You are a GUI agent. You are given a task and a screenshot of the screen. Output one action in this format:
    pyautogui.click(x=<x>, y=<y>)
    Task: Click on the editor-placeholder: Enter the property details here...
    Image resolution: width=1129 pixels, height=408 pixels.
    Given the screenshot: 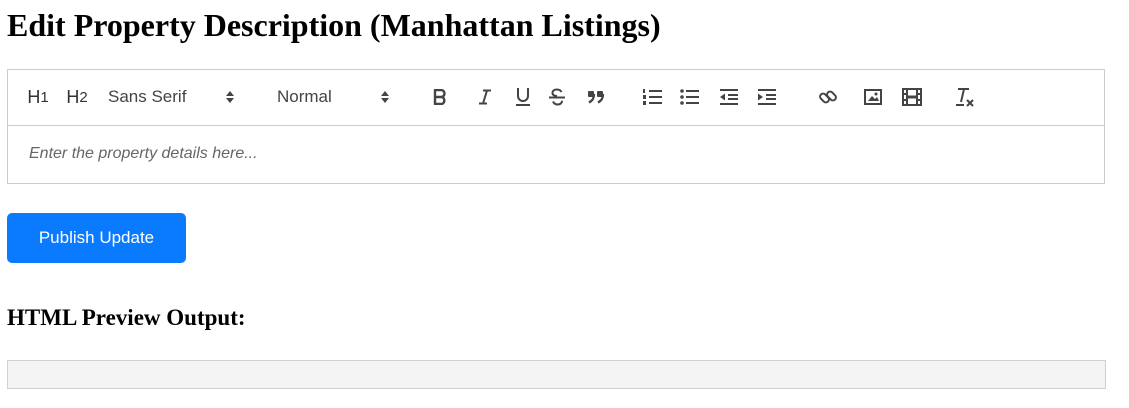 What is the action you would take?
    pyautogui.click(x=143, y=153)
    